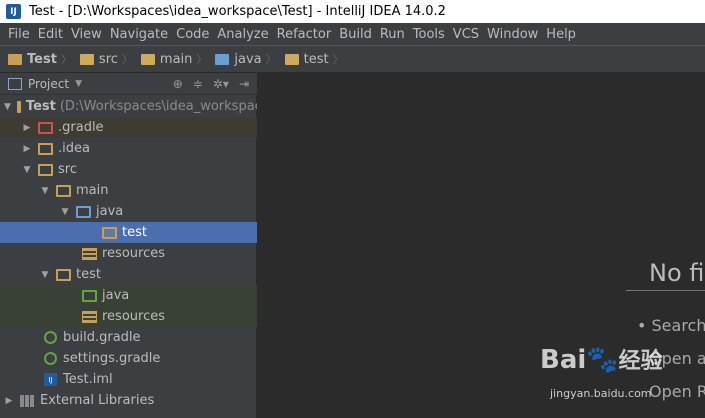 The image size is (705, 418). I want to click on scroll-from-source-icon: ⊕, so click(178, 84).